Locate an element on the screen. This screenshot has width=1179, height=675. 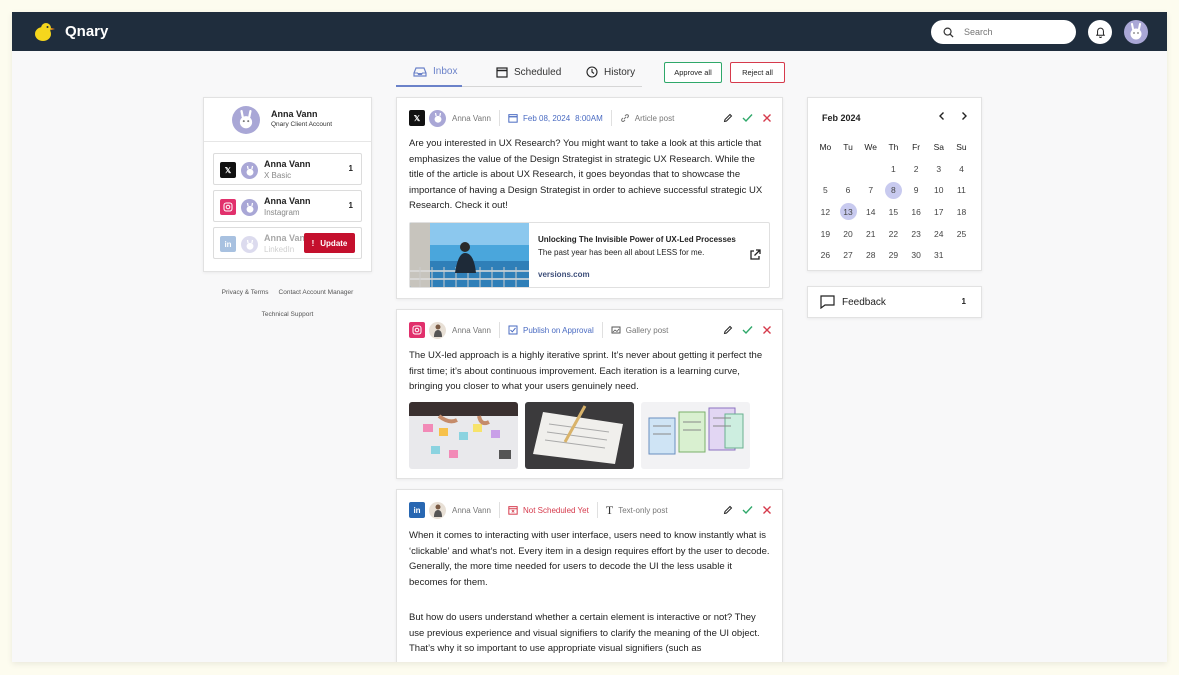
link-url: versions.com is located at coordinates (564, 274).